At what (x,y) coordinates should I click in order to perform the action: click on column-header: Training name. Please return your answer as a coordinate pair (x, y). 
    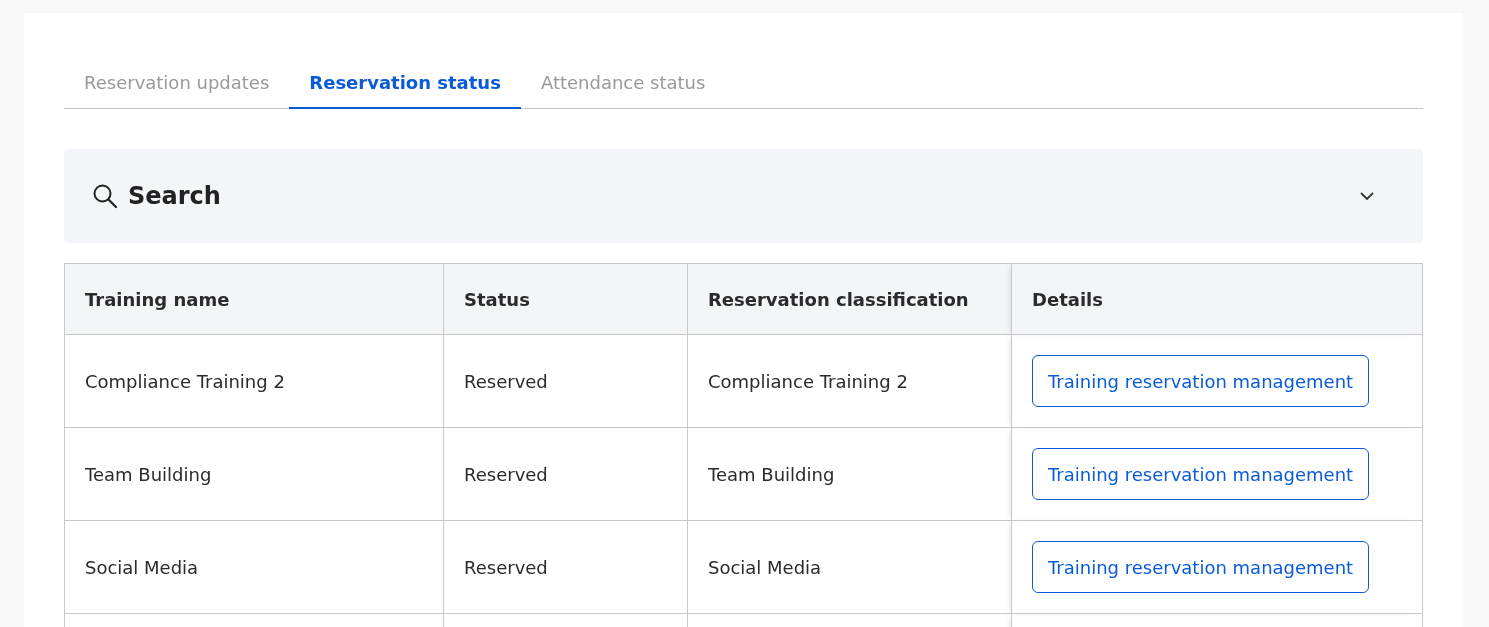
    Looking at the image, I should click on (157, 299).